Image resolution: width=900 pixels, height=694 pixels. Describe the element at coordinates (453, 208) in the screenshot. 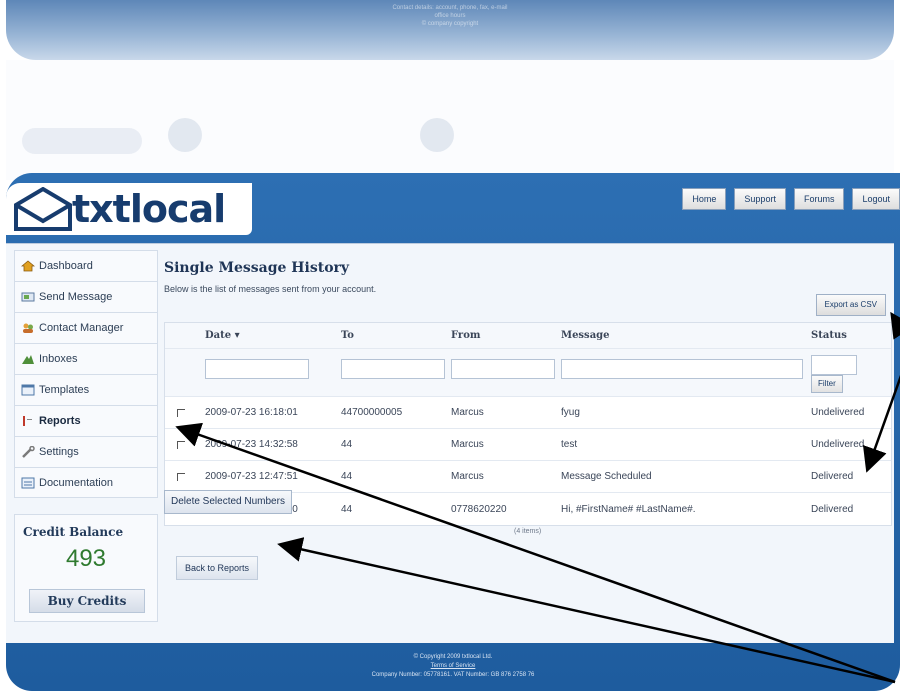

I see `app-header: txtlocal Home Support Forums Logout` at that location.